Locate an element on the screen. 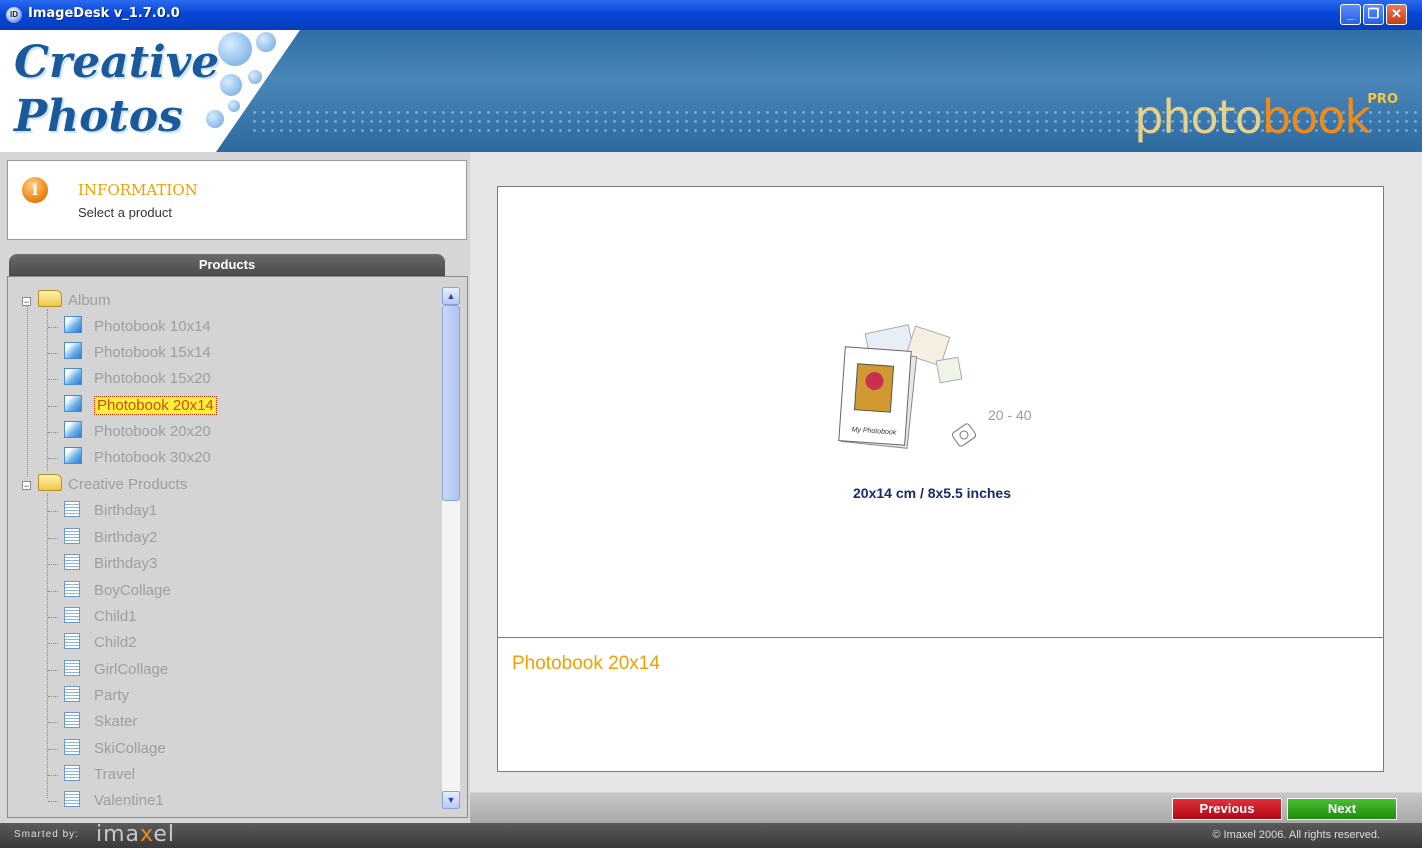  minimize-button: _ is located at coordinates (1350, 14).